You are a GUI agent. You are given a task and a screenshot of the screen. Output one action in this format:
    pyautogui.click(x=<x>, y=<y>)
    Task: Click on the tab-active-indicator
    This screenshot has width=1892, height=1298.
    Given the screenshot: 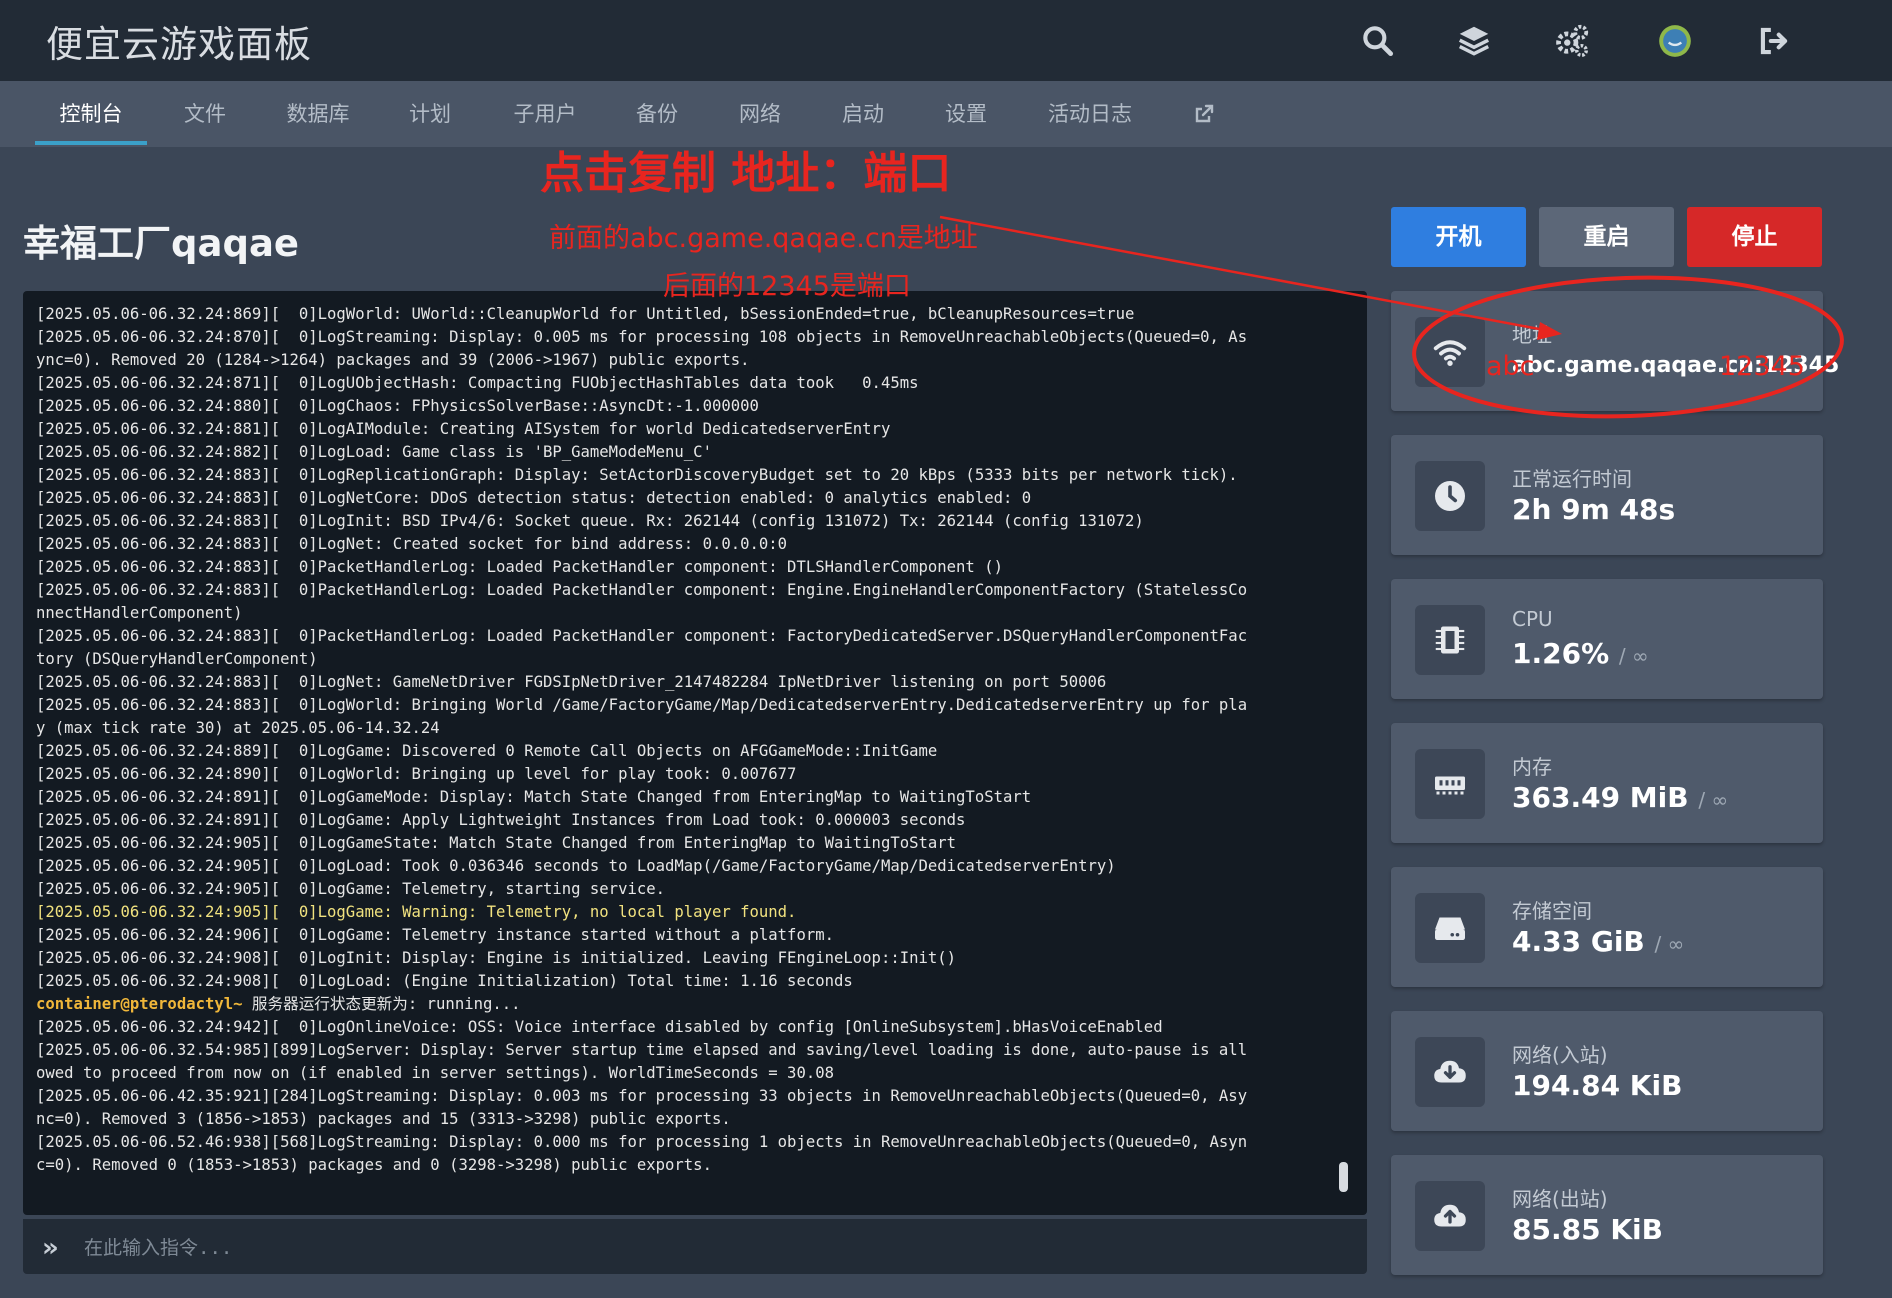 What is the action you would take?
    pyautogui.click(x=91, y=143)
    